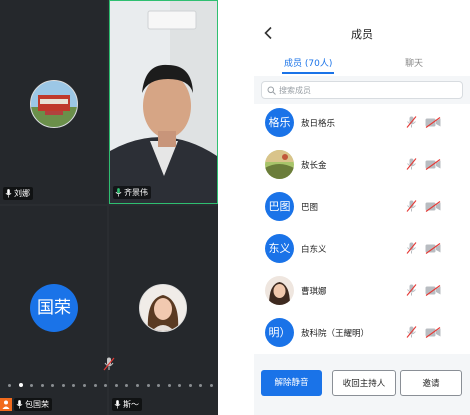  What do you see at coordinates (279, 206) in the screenshot?
I see `member-avatar-text: 巴图` at bounding box center [279, 206].